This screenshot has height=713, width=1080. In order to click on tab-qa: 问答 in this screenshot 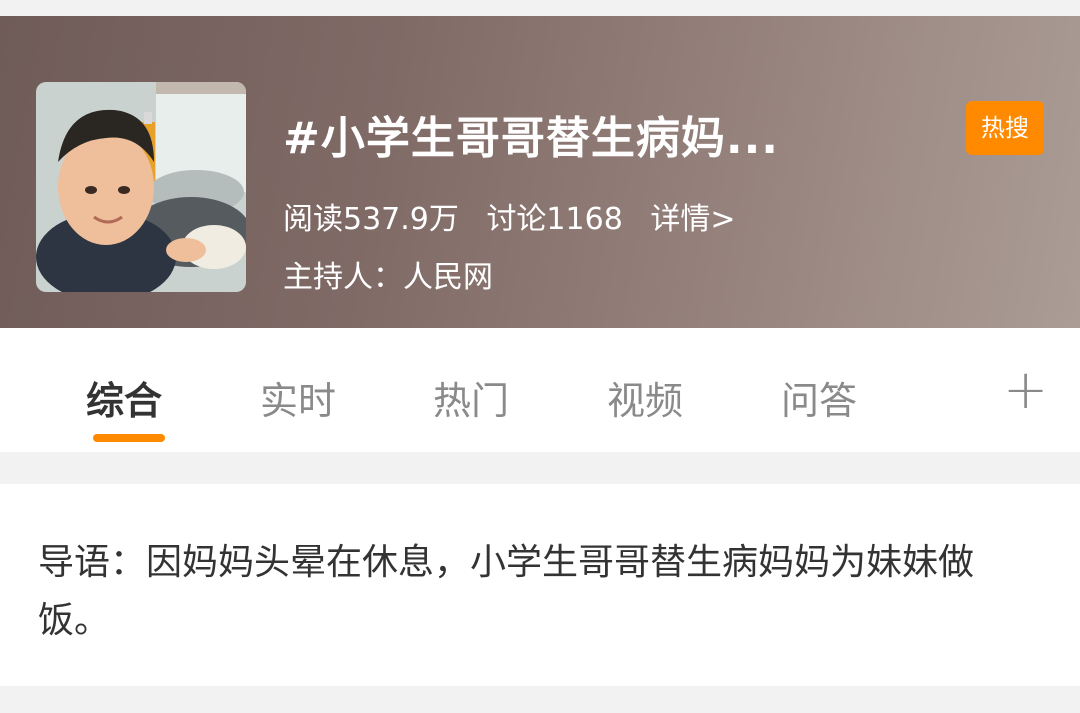, I will do `click(819, 397)`.